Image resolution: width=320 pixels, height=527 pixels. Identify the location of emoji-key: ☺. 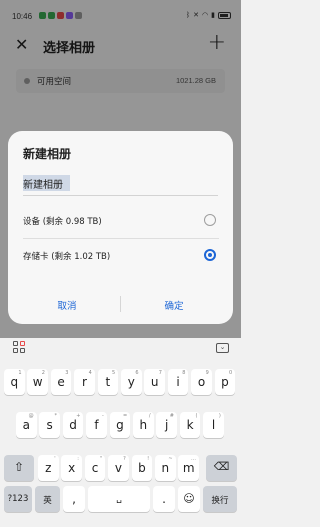
(189, 499).